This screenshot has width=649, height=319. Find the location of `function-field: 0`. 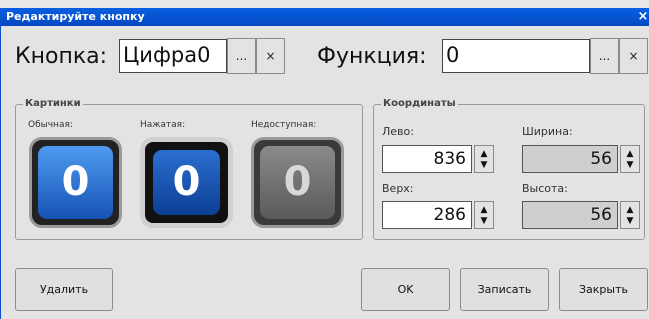

function-field: 0 is located at coordinates (516, 56).